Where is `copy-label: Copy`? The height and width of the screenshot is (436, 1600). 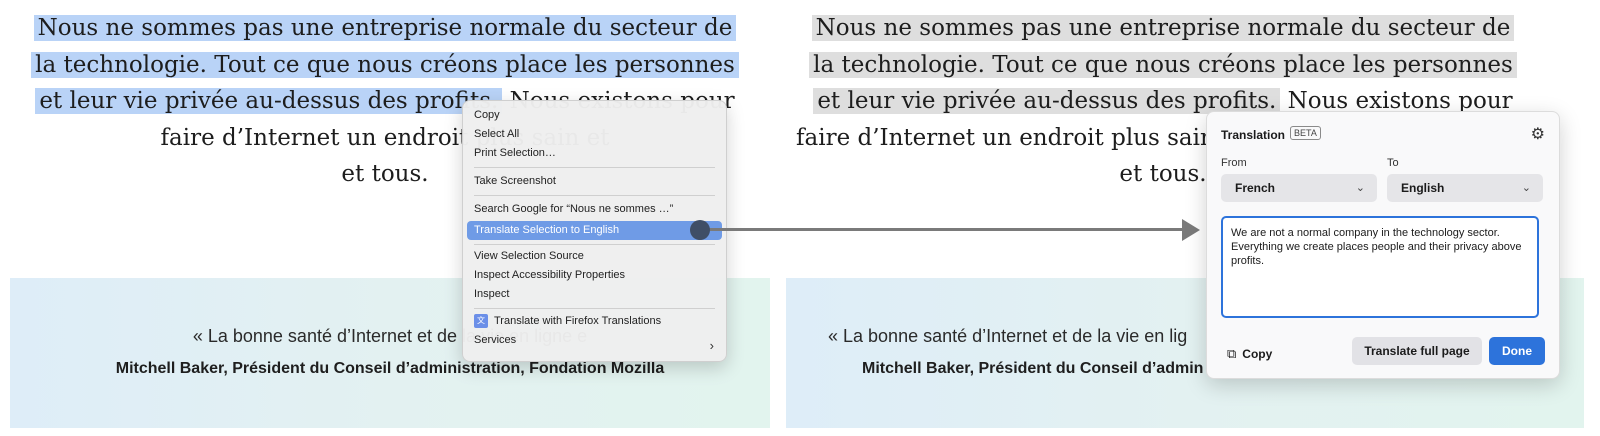 copy-label: Copy is located at coordinates (1257, 354).